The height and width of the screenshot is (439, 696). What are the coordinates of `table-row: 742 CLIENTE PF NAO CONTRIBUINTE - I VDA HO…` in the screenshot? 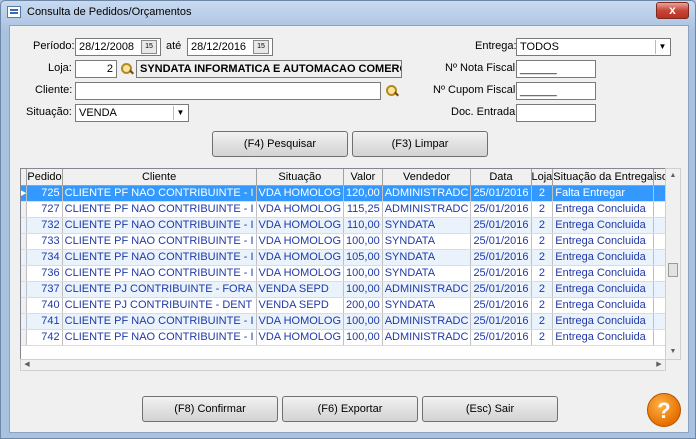 It's located at (343, 337).